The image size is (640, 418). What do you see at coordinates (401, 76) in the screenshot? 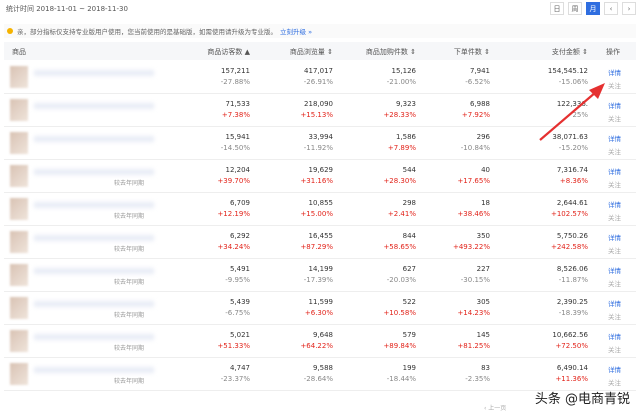
I see `metric-cell: 15,126 -21.00%` at bounding box center [401, 76].